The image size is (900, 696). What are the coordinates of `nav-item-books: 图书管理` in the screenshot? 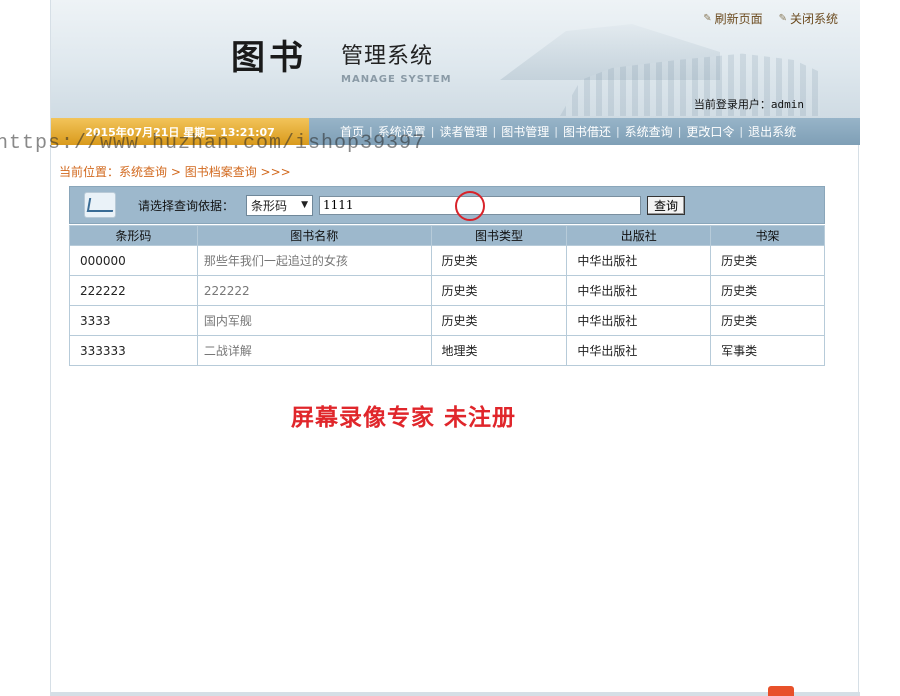 It's located at (525, 131).